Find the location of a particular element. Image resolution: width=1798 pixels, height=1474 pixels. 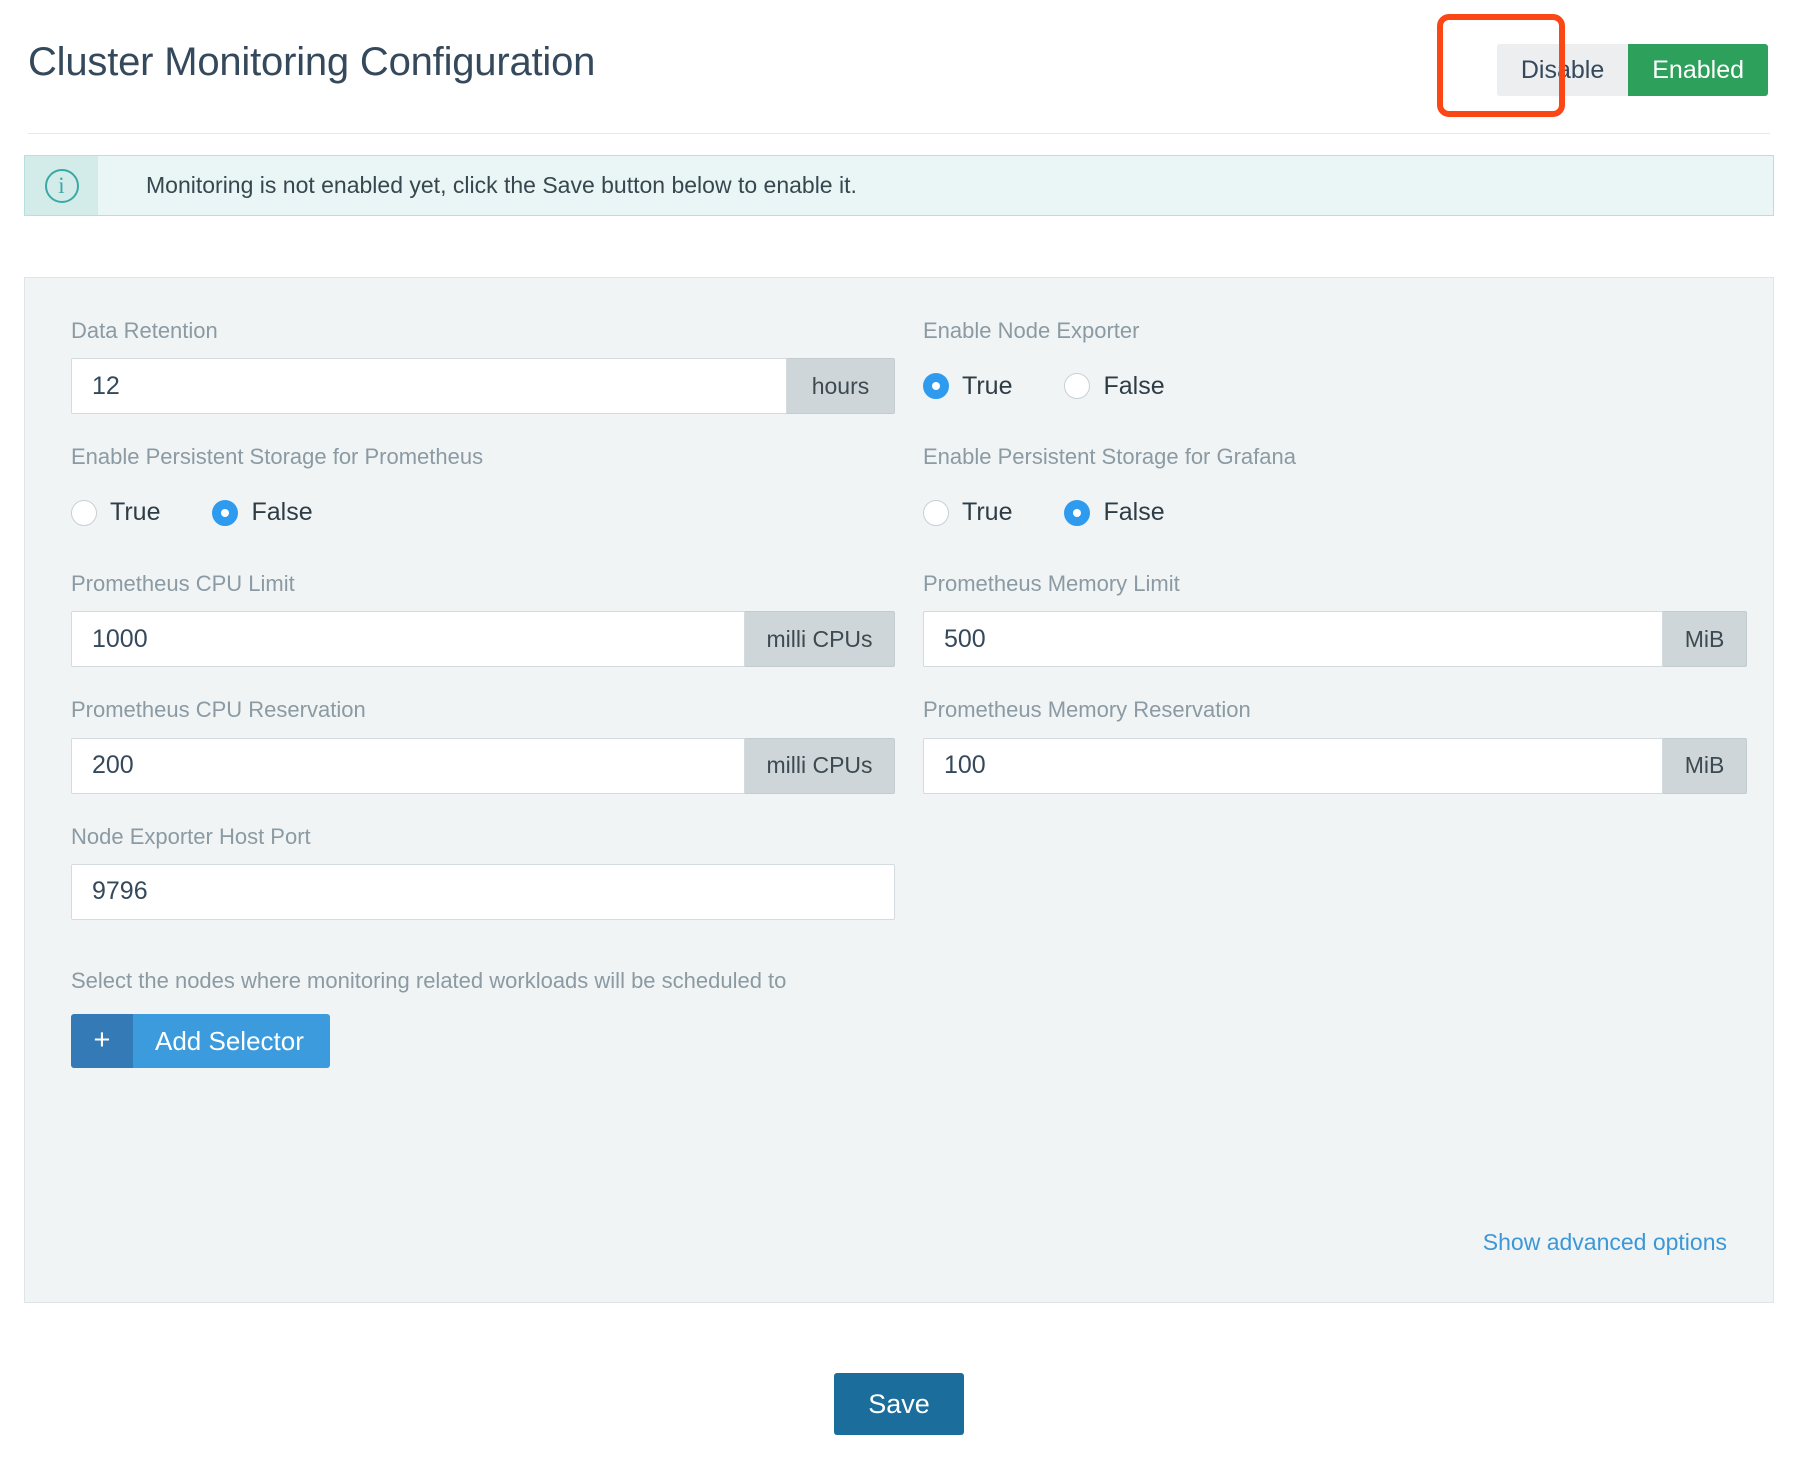

prometheus-cpu-limit-input-group: 1000 milli CPUs is located at coordinates (483, 639).